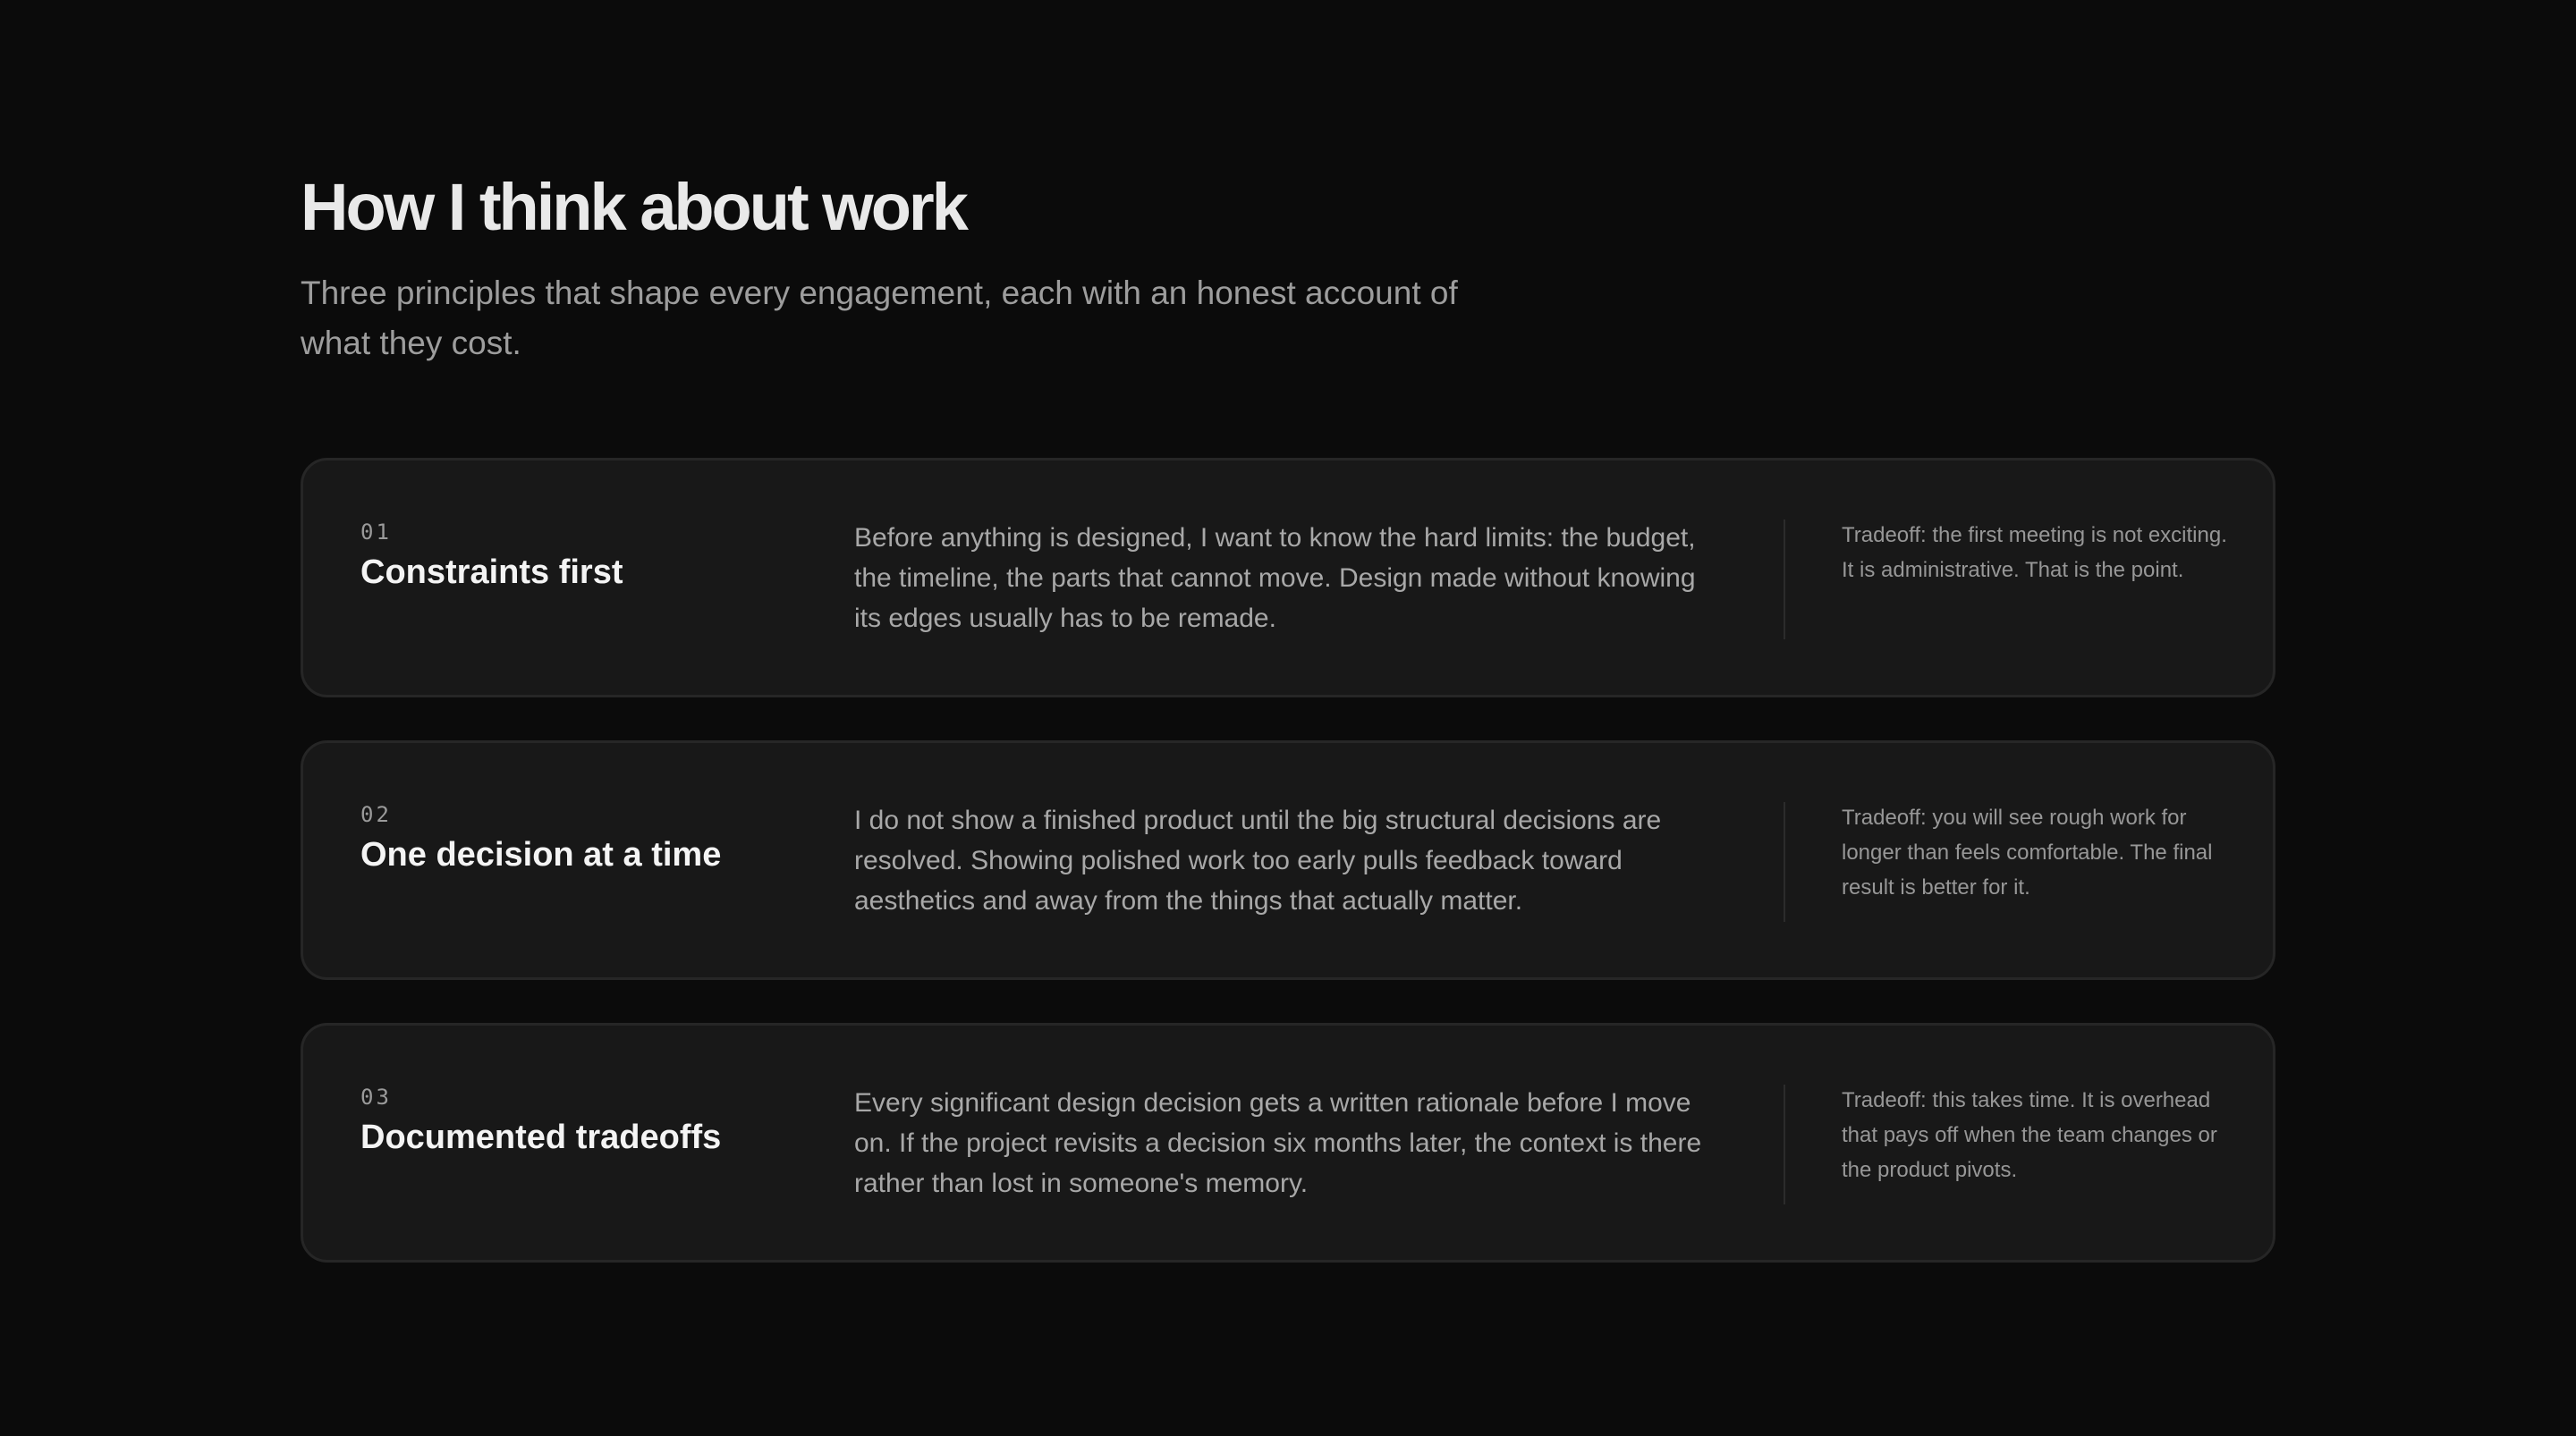 Image resolution: width=2576 pixels, height=1436 pixels. Describe the element at coordinates (541, 855) in the screenshot. I see `principle-title: One decision at a time` at that location.